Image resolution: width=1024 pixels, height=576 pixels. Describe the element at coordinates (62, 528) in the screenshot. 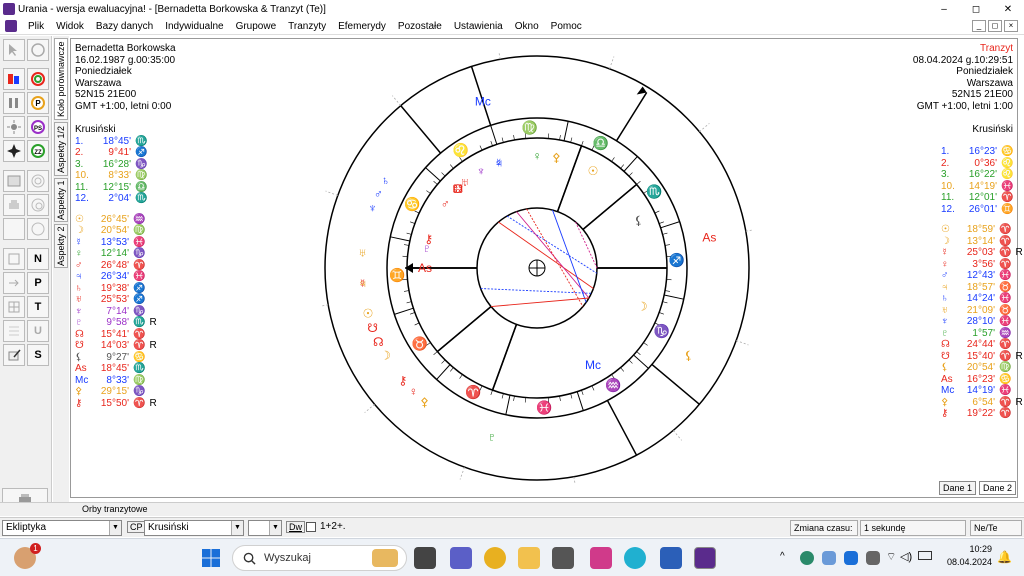

I see `ecliptic-select: Ekliptyka ▼` at that location.